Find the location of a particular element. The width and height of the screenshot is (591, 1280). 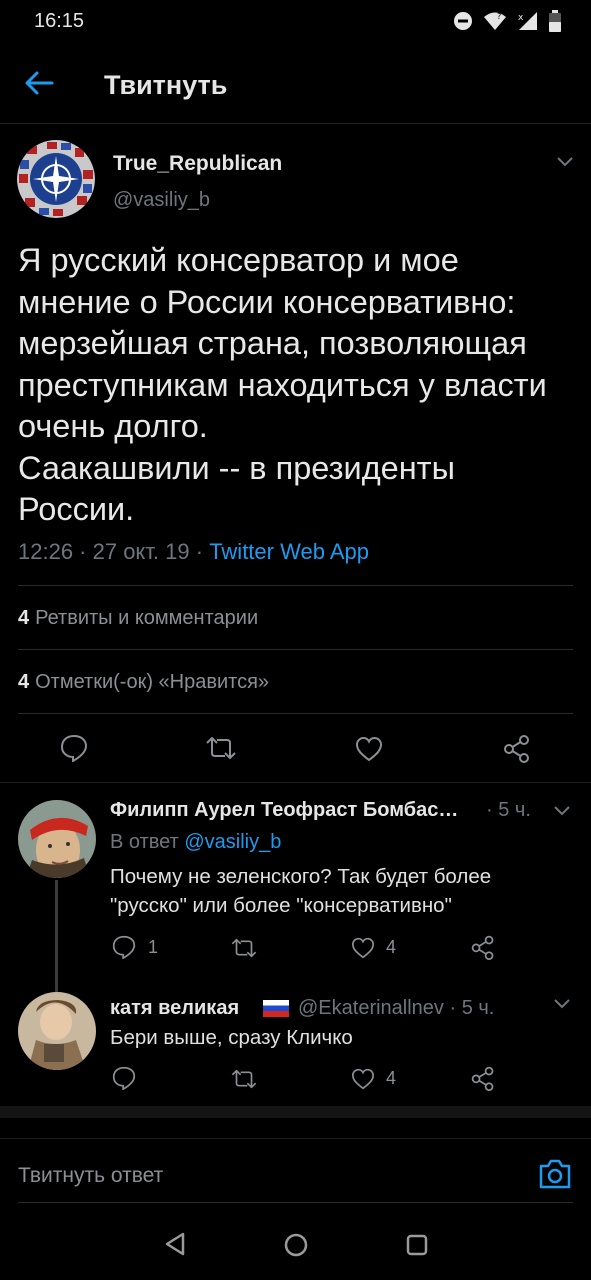

section-separator is located at coordinates (295, 1112).